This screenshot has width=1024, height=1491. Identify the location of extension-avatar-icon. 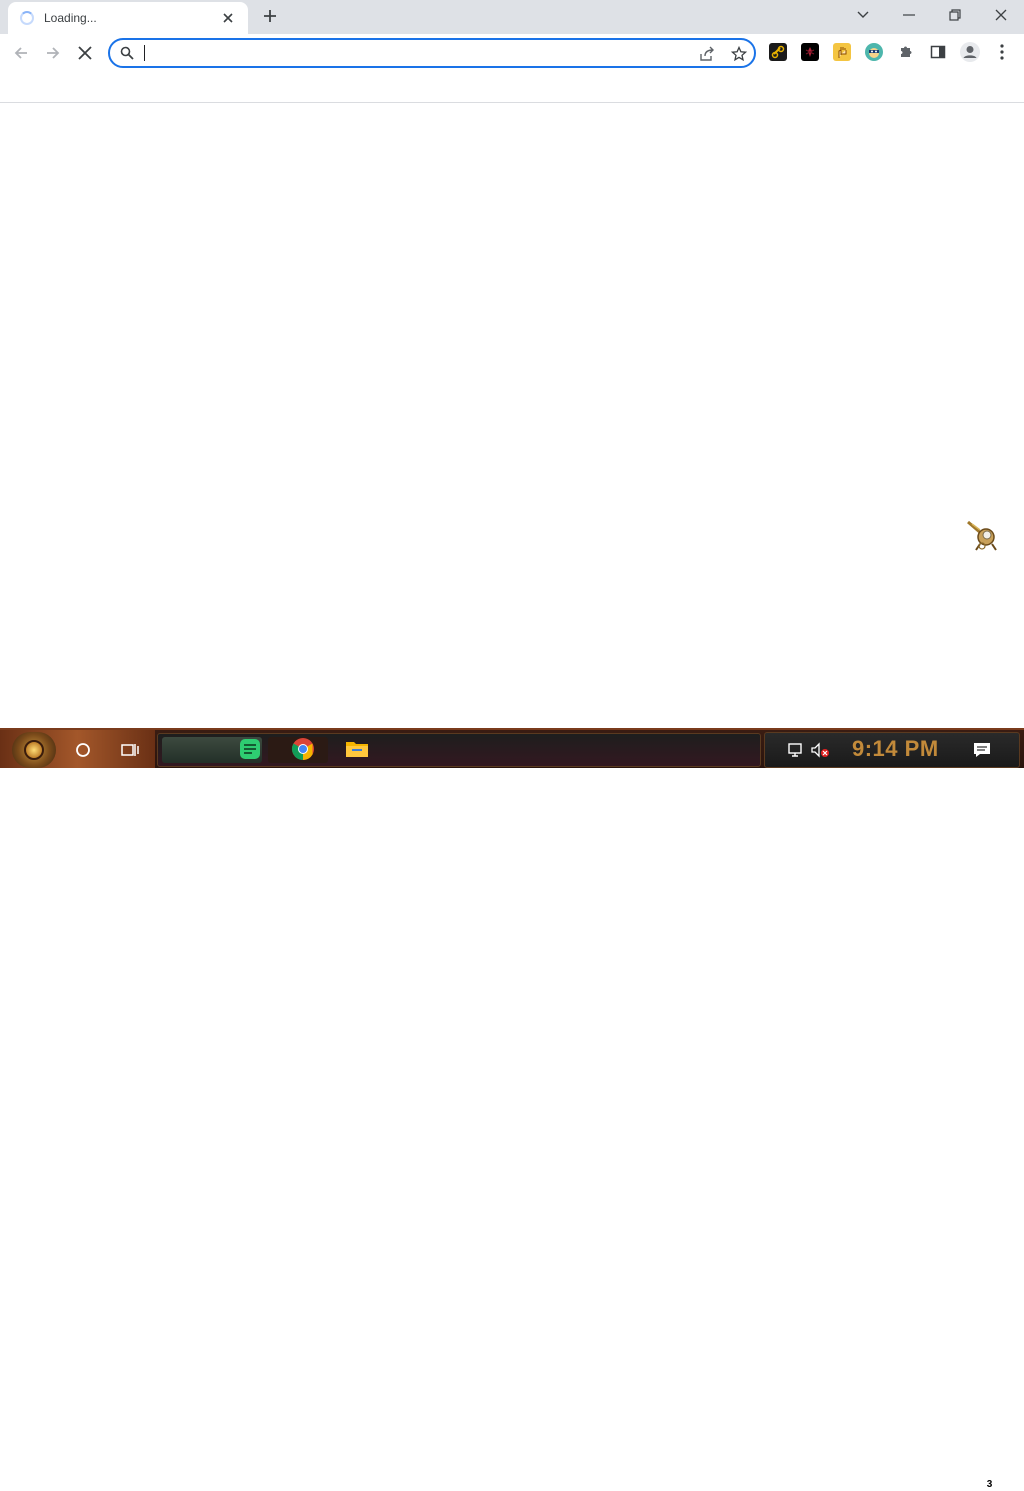
(874, 52).